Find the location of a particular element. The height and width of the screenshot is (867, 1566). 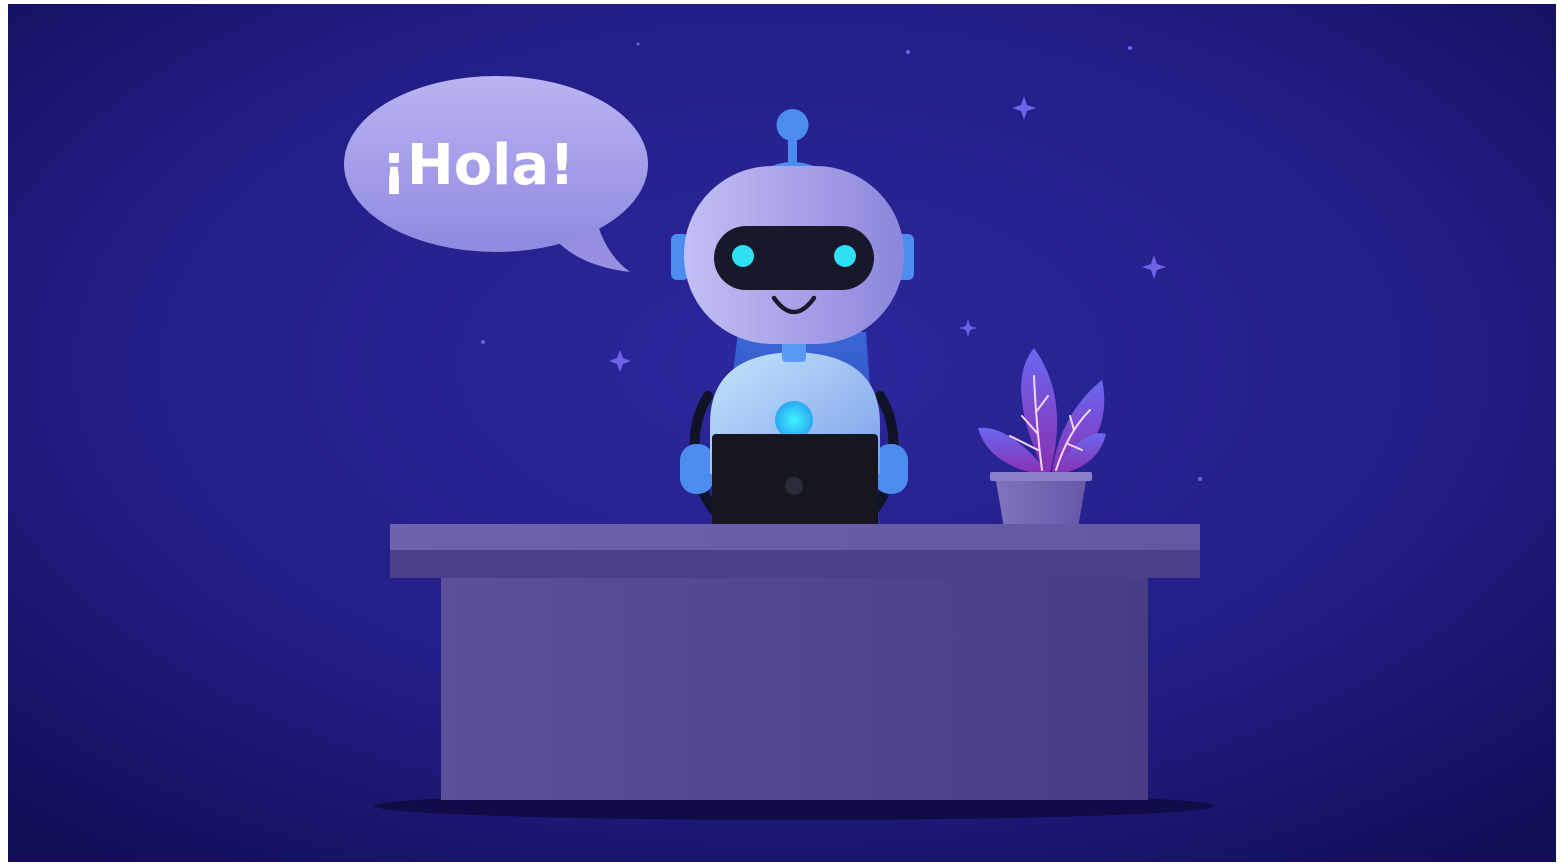

robot-eye-left is located at coordinates (743, 256).